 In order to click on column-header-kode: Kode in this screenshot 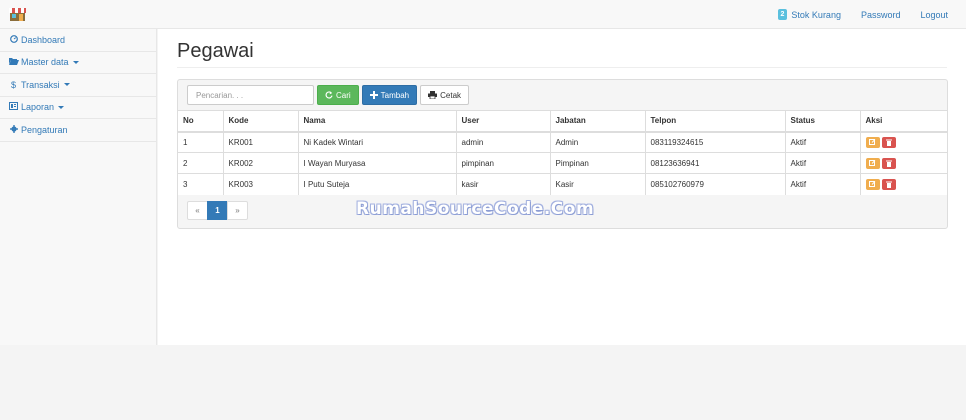, I will do `click(260, 121)`.